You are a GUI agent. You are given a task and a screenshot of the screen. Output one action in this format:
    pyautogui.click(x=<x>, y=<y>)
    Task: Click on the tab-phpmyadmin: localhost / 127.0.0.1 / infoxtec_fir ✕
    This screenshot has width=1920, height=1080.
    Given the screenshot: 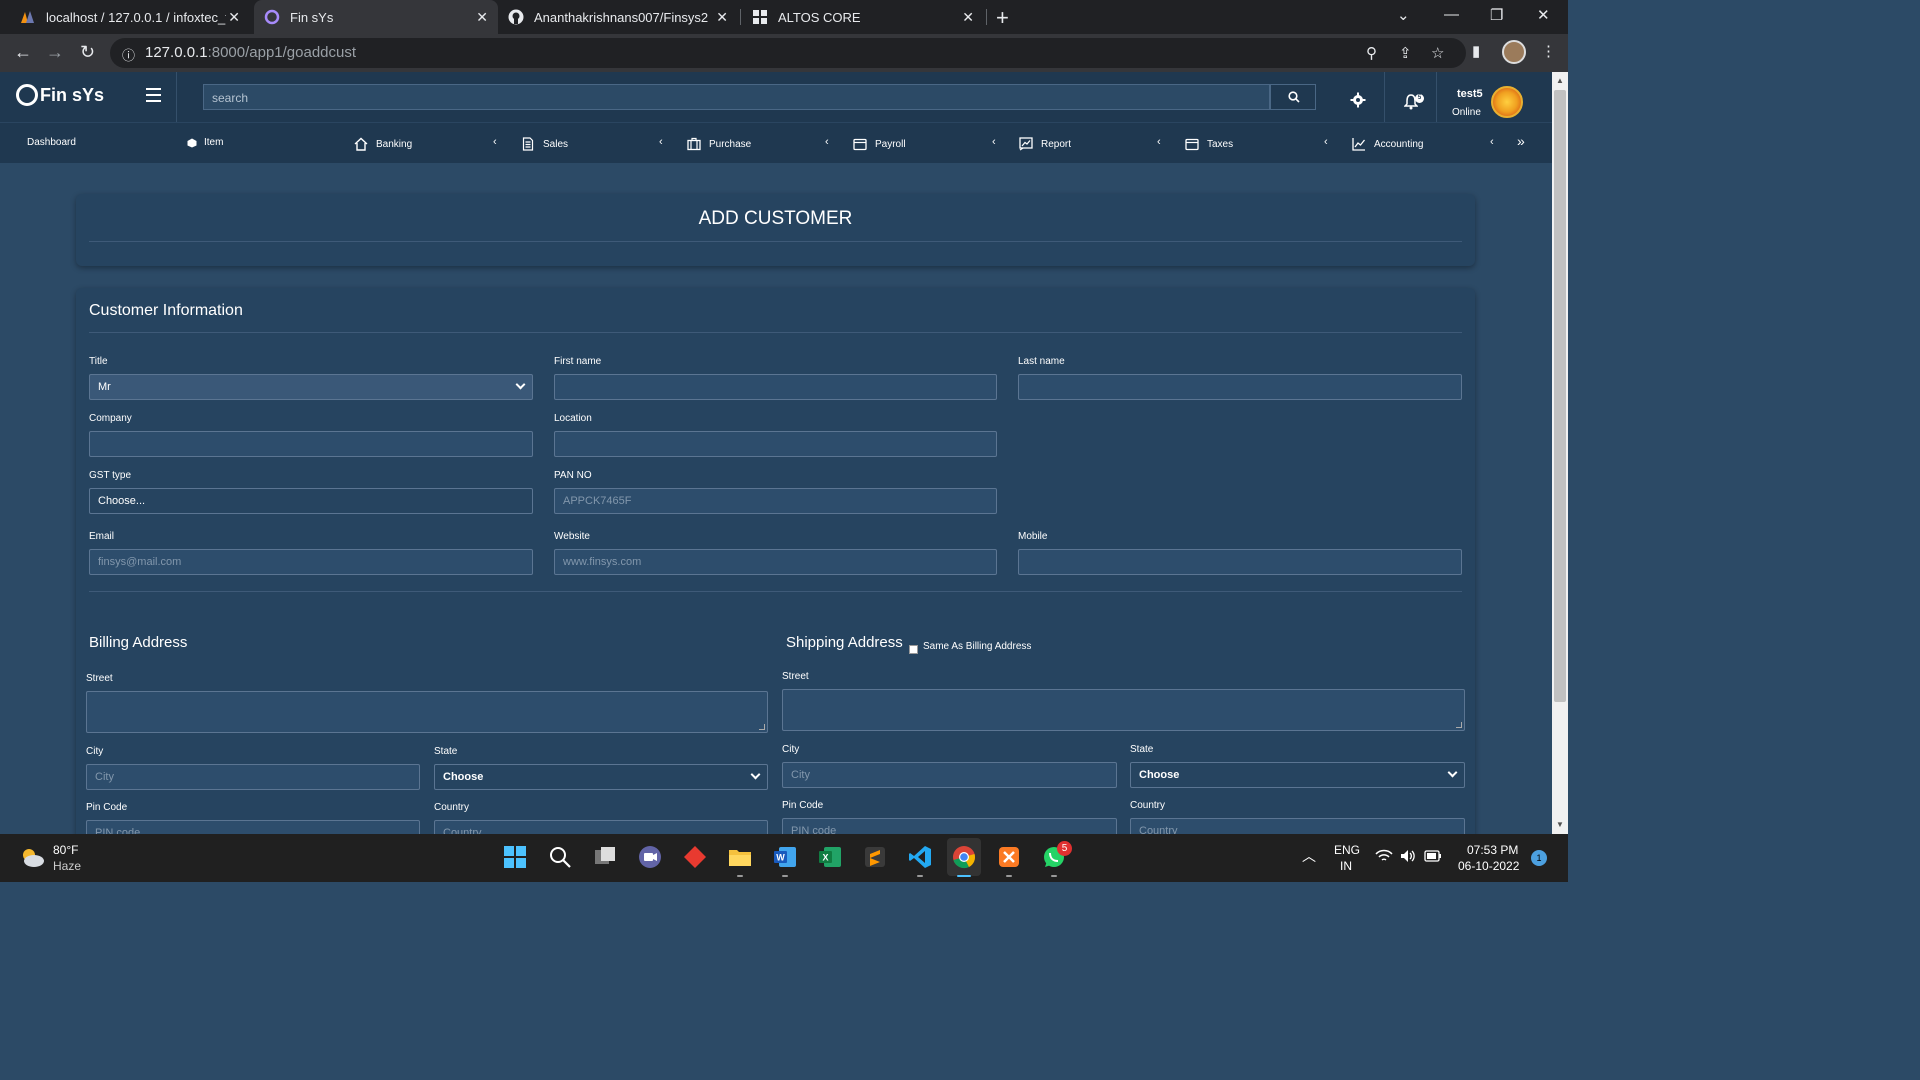 What is the action you would take?
    pyautogui.click(x=130, y=17)
    